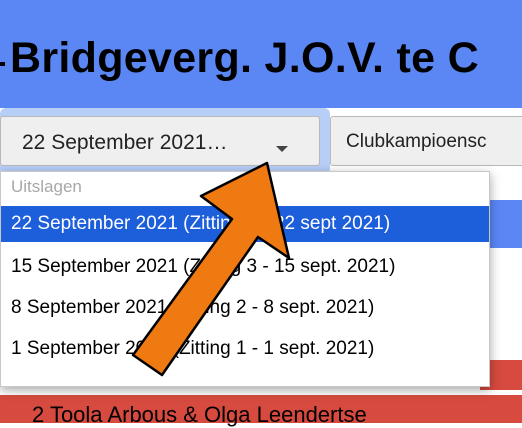 The height and width of the screenshot is (428, 522). What do you see at coordinates (416, 141) in the screenshot?
I see `clubkampioenschap-label: Clubkampioensc` at bounding box center [416, 141].